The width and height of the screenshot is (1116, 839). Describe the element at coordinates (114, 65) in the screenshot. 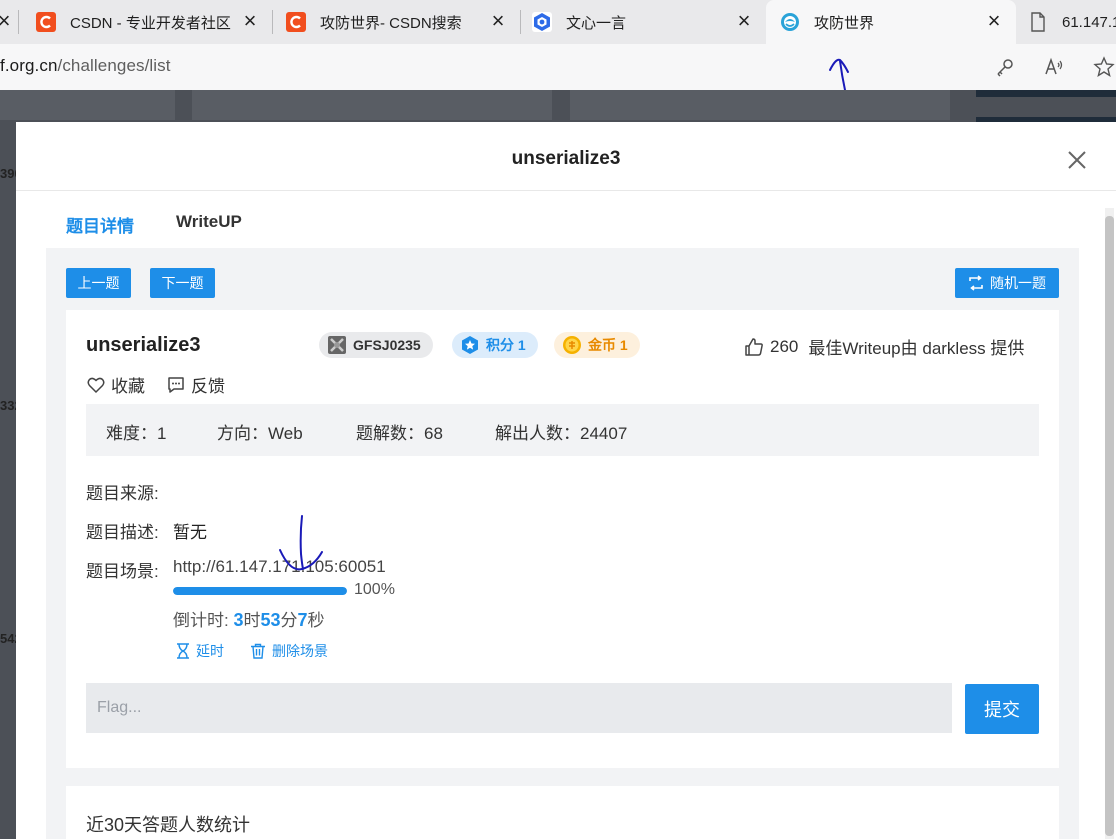

I see `url-path: /challenges/list` at that location.